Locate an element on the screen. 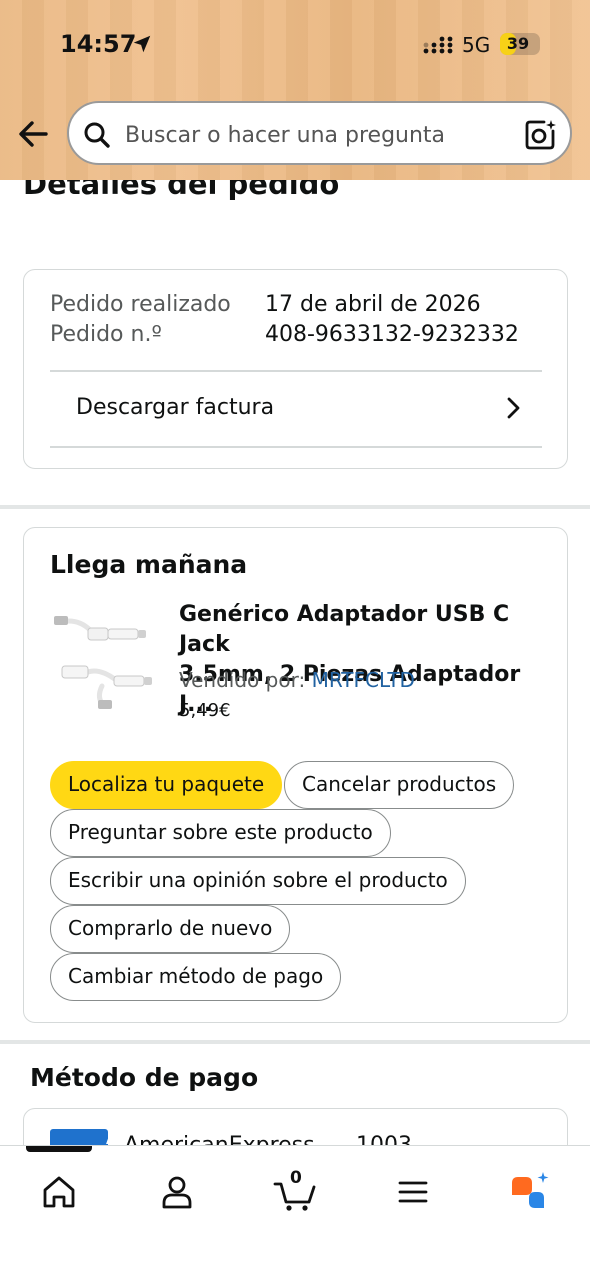 Image resolution: width=590 pixels, height=1280 pixels. track-package-button: Localiza tu paquete is located at coordinates (166, 785).